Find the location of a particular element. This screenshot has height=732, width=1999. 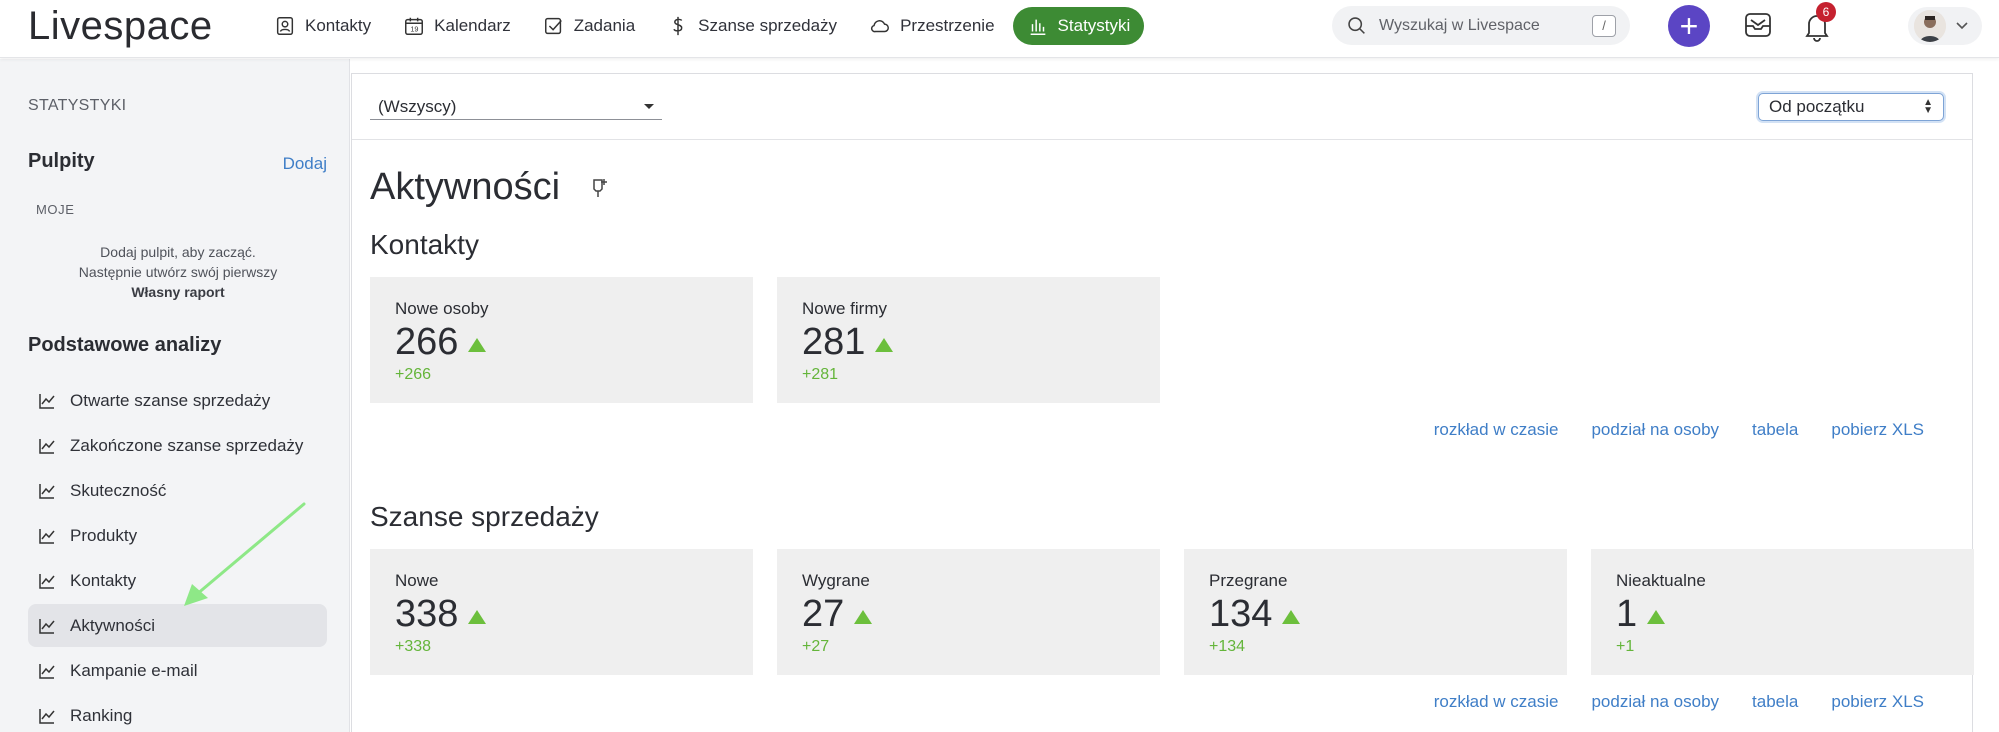

mail-icon is located at coordinates (1758, 25).